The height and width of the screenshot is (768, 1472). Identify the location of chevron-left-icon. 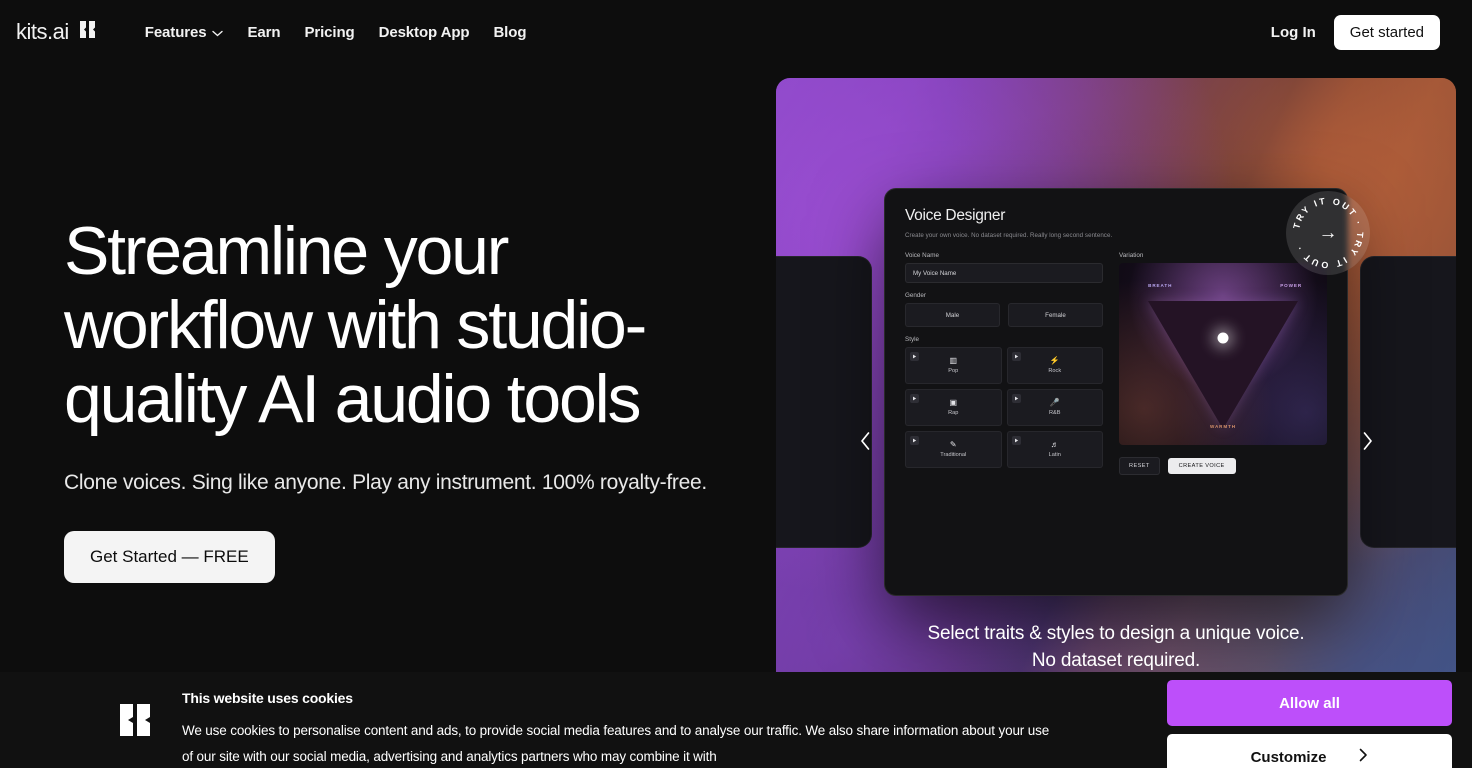
(865, 443).